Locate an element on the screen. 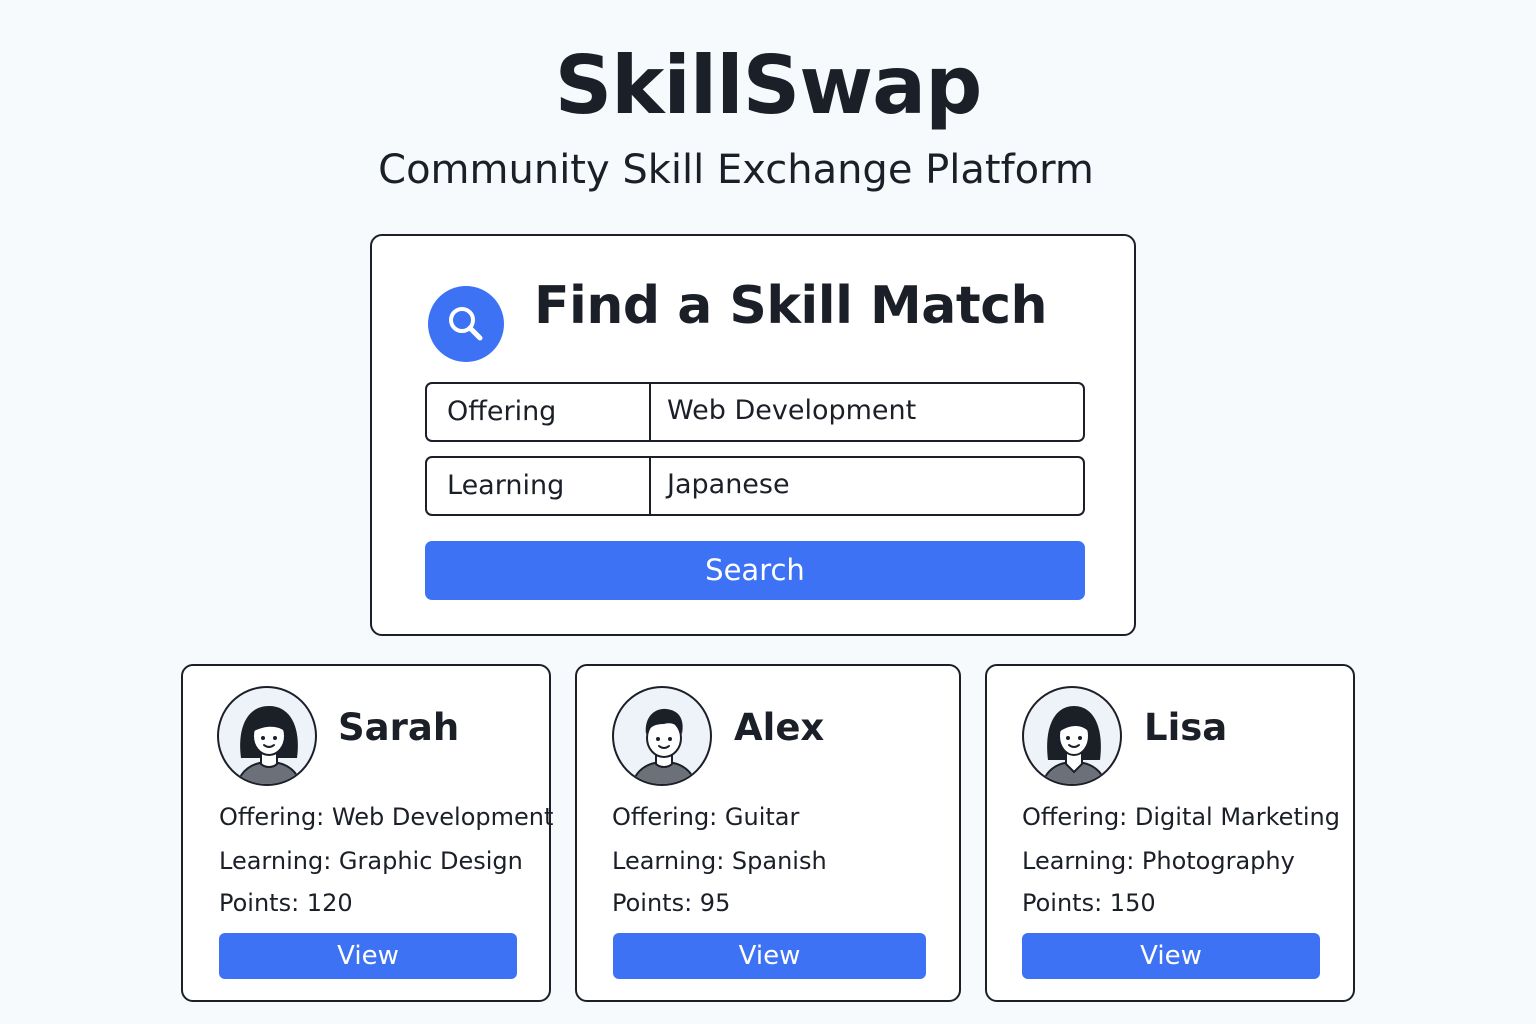 The height and width of the screenshot is (1024, 1536). search-heading: Find a Skill Match is located at coordinates (791, 306).